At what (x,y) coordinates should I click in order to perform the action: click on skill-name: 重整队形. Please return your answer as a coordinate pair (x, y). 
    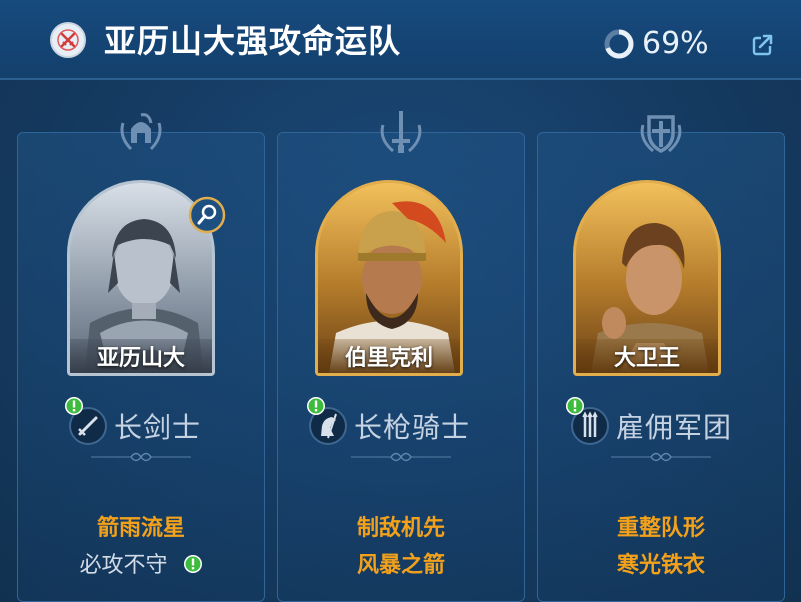
    Looking at the image, I should click on (661, 529).